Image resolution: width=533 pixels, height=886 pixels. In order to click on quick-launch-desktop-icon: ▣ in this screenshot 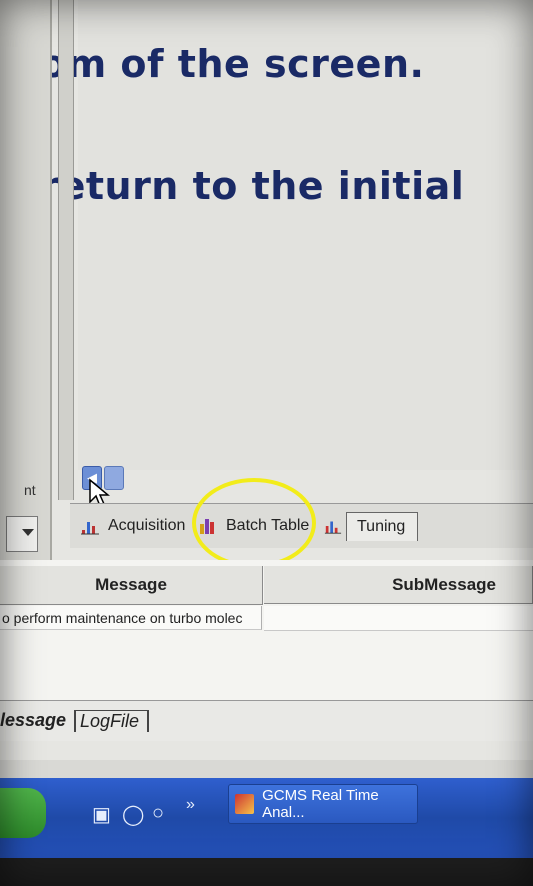, I will do `click(101, 814)`.